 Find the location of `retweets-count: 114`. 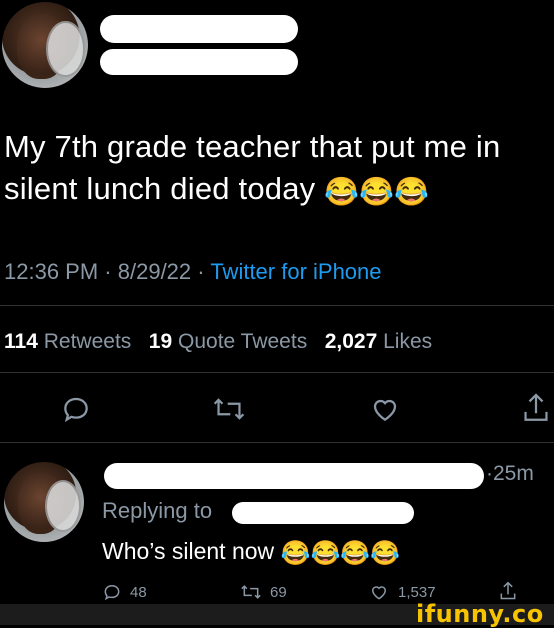

retweets-count: 114 is located at coordinates (21, 341).